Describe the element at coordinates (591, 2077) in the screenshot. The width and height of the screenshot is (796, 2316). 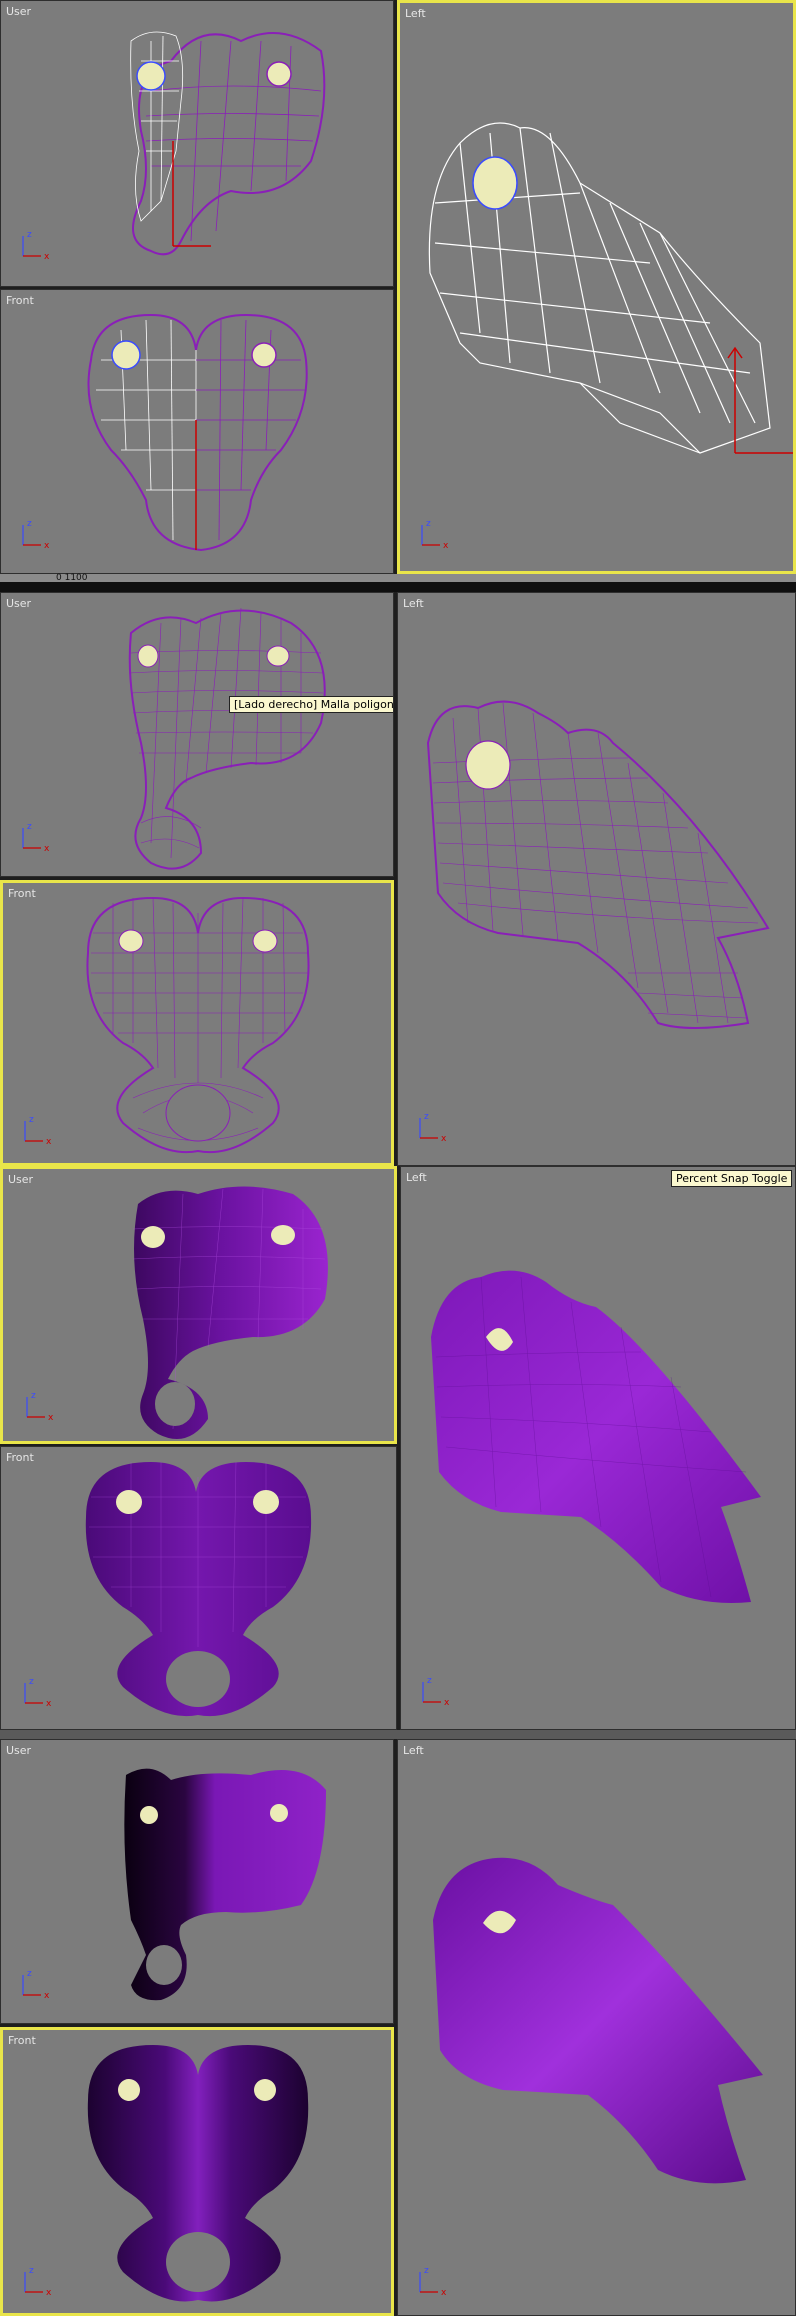
I see `mesh-smooth-left: z x` at that location.